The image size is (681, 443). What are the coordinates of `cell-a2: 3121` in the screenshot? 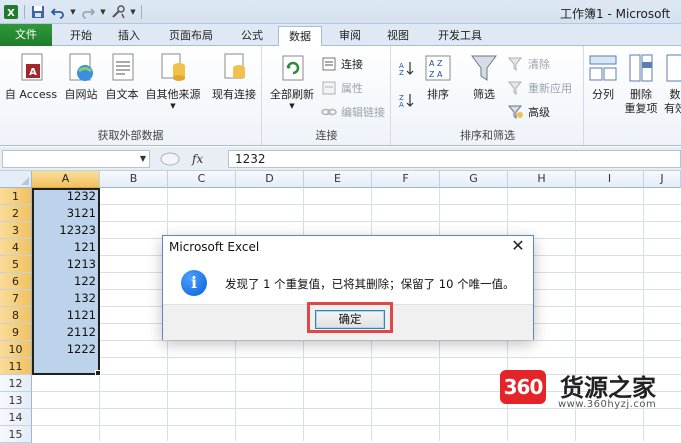 It's located at (66, 213).